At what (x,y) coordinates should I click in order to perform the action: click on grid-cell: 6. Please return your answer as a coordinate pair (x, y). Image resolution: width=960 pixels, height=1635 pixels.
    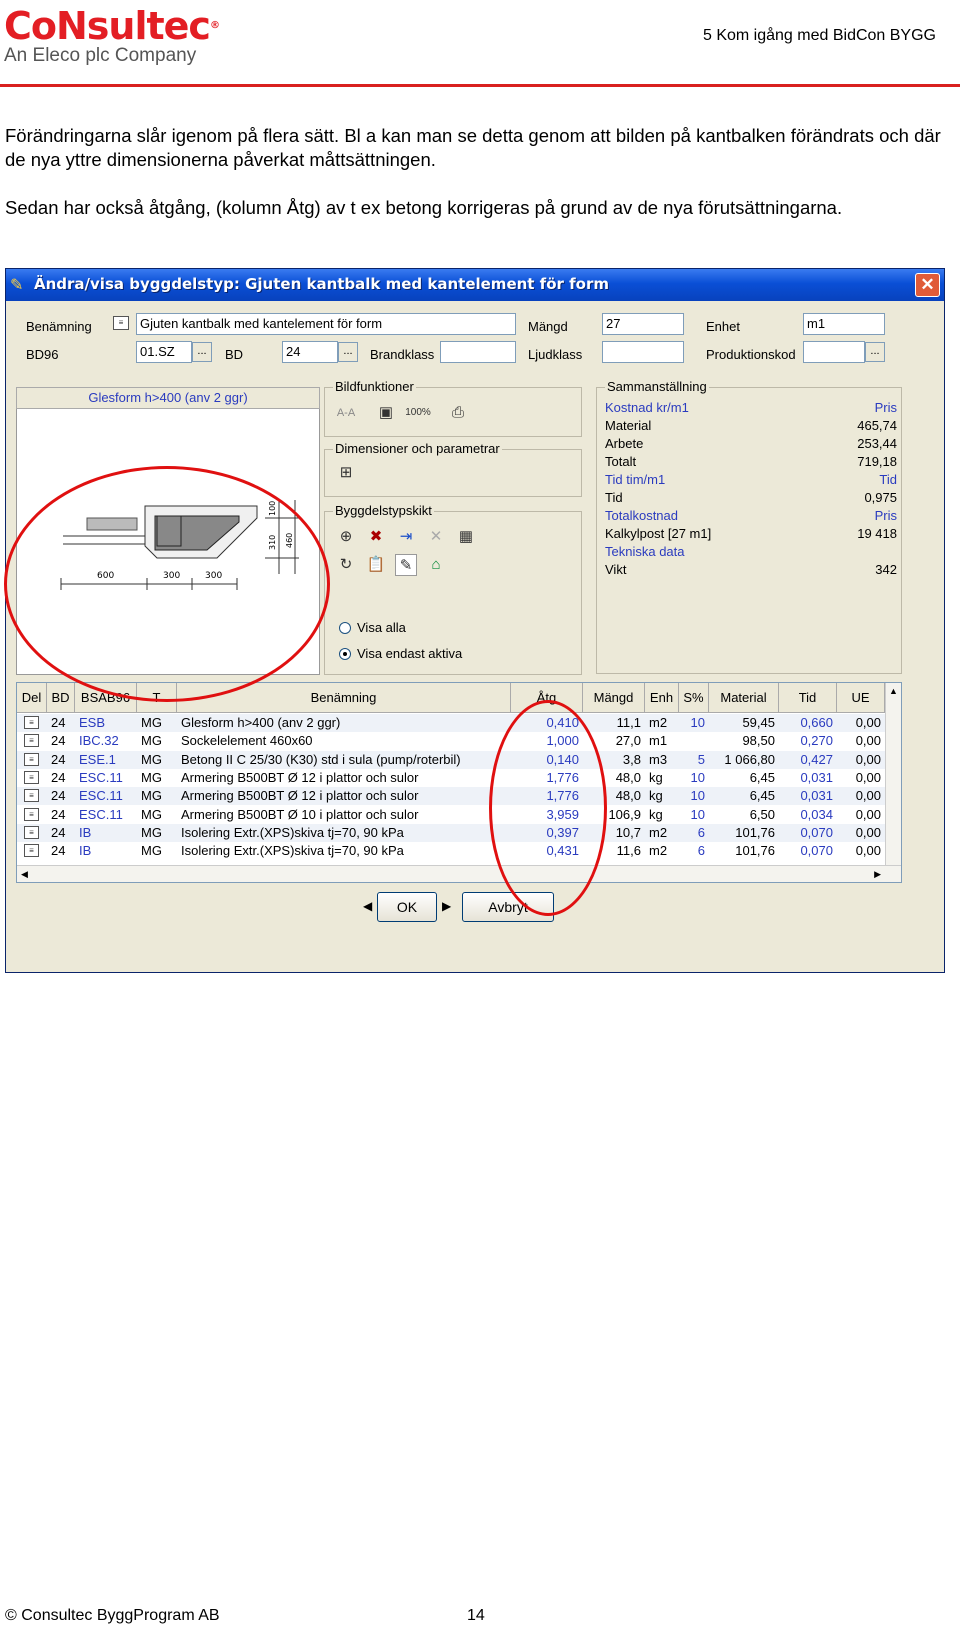
    Looking at the image, I should click on (694, 833).